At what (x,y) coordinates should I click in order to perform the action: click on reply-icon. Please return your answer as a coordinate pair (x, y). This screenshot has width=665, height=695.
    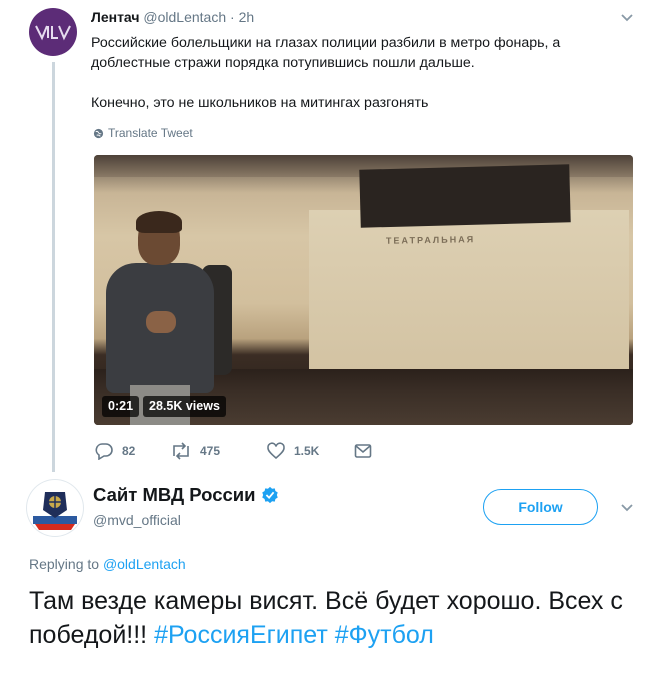
    Looking at the image, I should click on (104, 451).